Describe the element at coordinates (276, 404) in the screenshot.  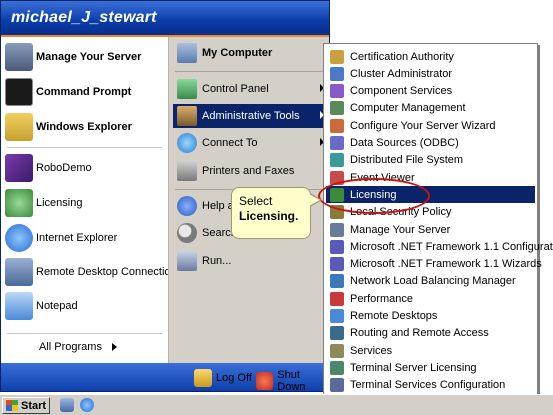
I see `taskbar: Start` at that location.